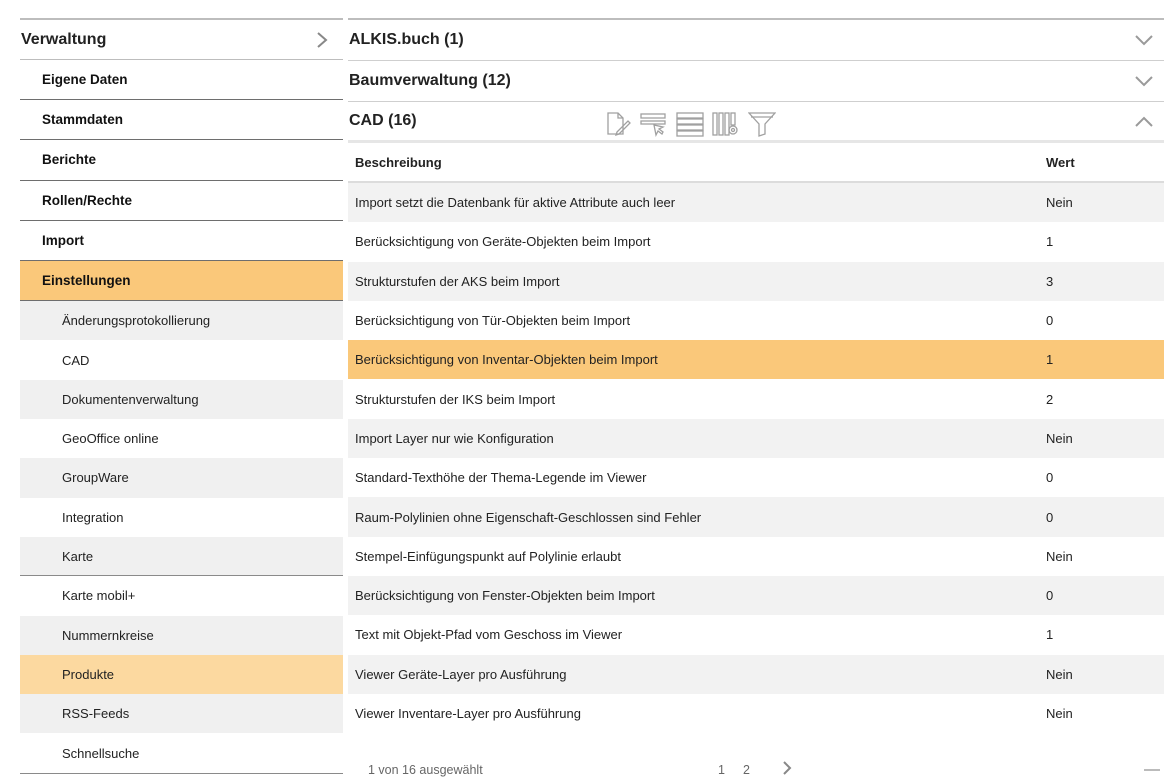 This screenshot has height=777, width=1168. What do you see at coordinates (455, 399) in the screenshot?
I see `cell-beschreibung: Strukturstufen der IKS beim Import` at bounding box center [455, 399].